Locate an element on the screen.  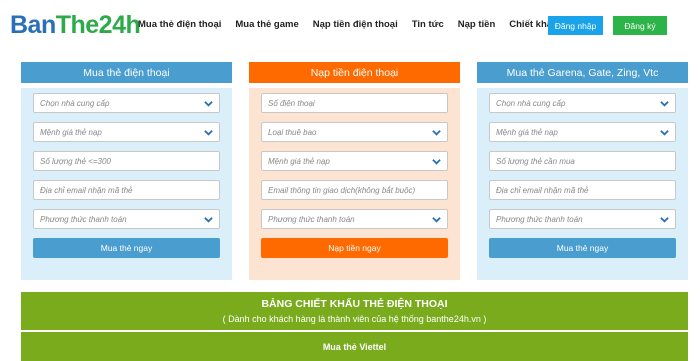
subscriber-type-placeholder: Loại thuê bao is located at coordinates (292, 132).